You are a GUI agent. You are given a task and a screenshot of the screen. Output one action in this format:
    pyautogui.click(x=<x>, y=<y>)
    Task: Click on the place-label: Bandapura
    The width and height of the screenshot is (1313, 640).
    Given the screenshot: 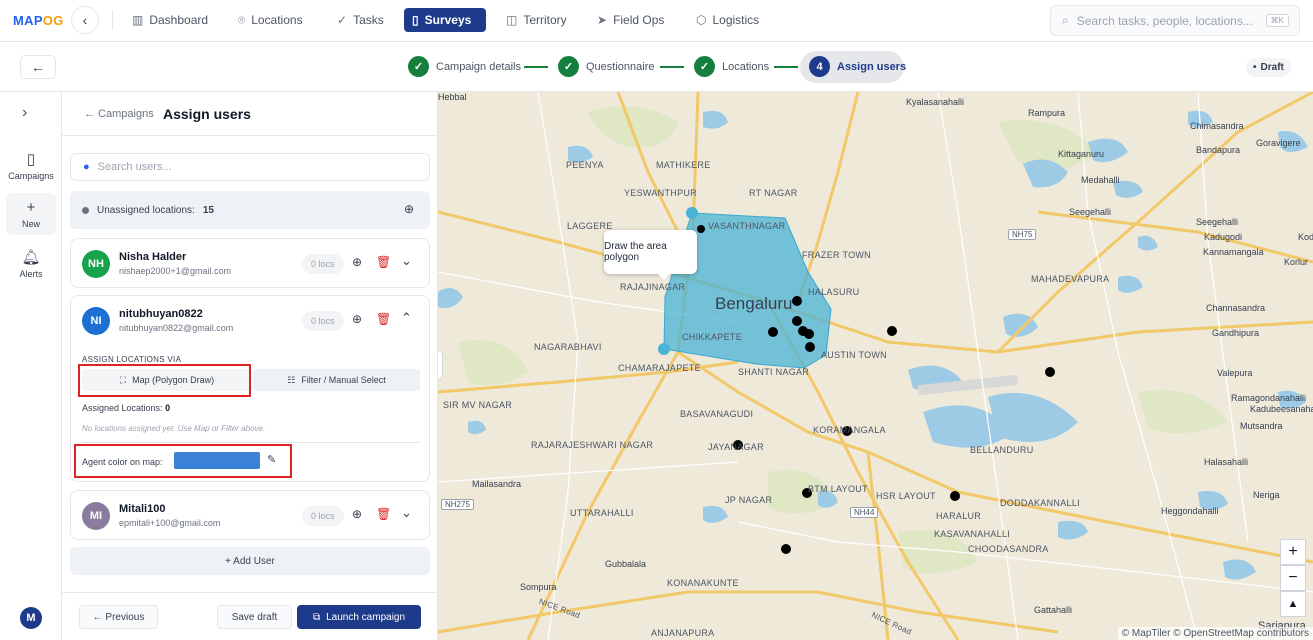 What is the action you would take?
    pyautogui.click(x=1218, y=150)
    